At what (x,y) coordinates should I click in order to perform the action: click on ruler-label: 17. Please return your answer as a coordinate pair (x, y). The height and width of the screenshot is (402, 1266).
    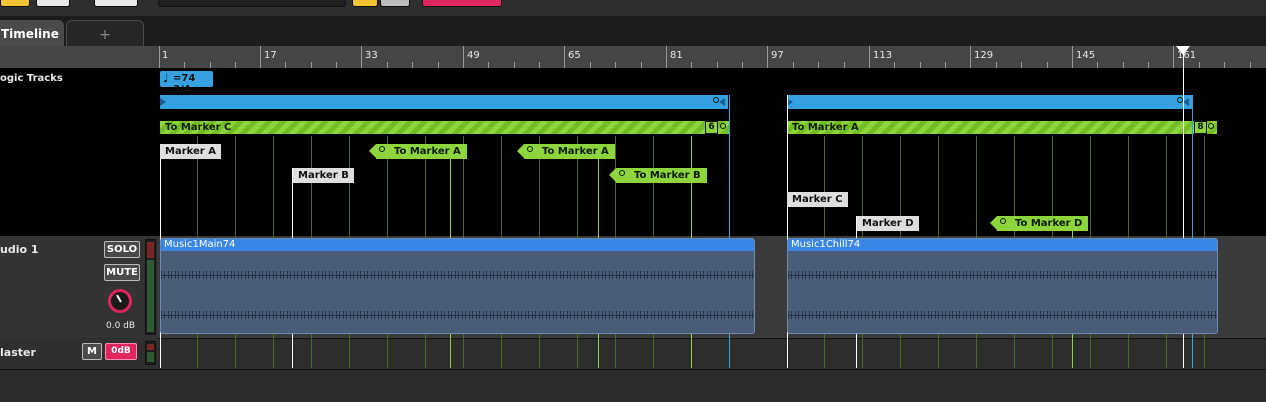
    Looking at the image, I should click on (270, 55).